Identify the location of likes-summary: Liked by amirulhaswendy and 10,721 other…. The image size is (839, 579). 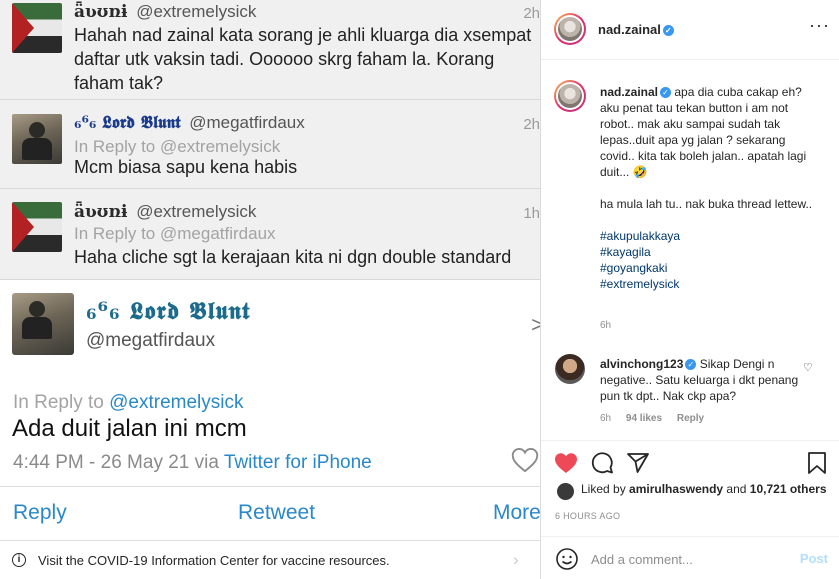
(704, 489).